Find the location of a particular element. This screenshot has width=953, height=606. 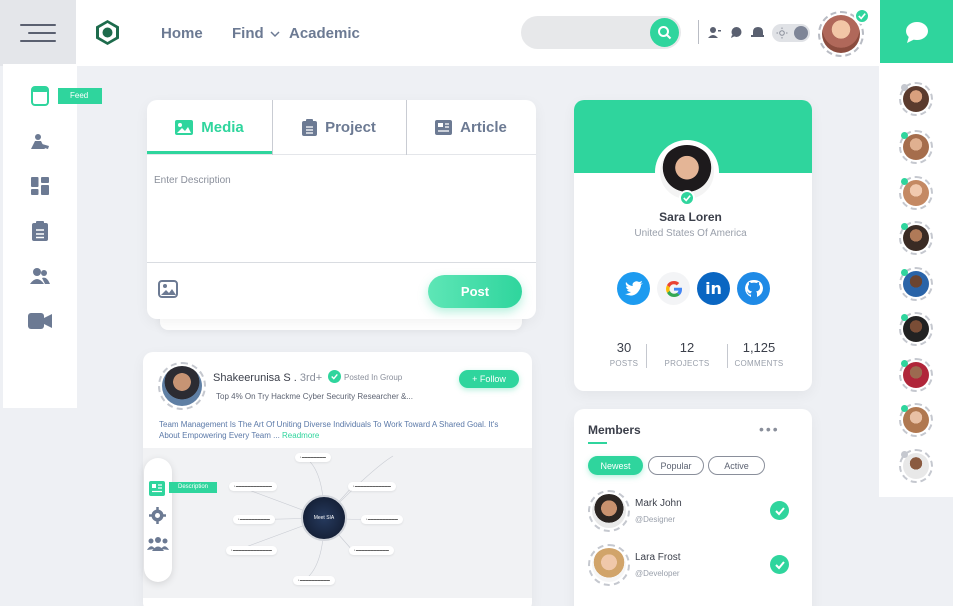

article-icon is located at coordinates (444, 127).